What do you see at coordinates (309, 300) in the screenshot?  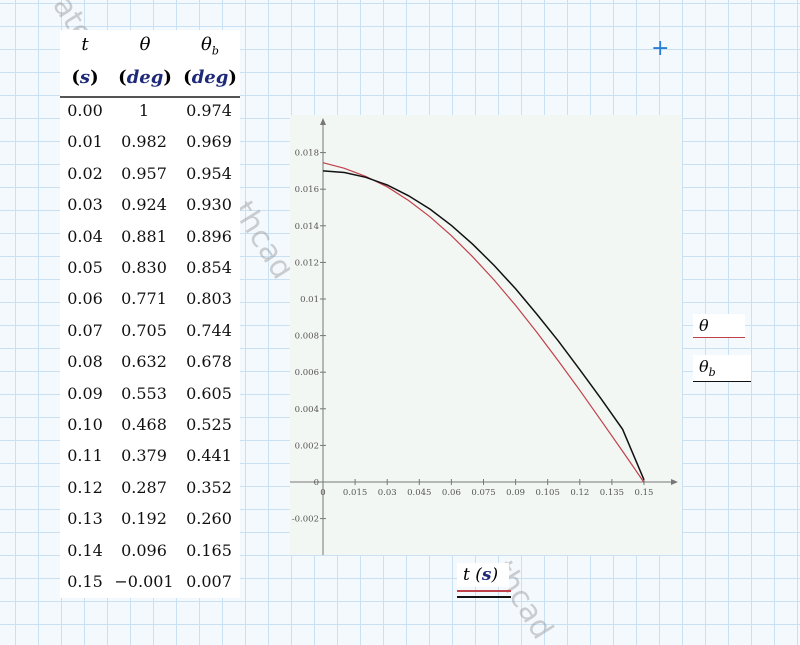 I see `y-tick-label: 0.01` at bounding box center [309, 300].